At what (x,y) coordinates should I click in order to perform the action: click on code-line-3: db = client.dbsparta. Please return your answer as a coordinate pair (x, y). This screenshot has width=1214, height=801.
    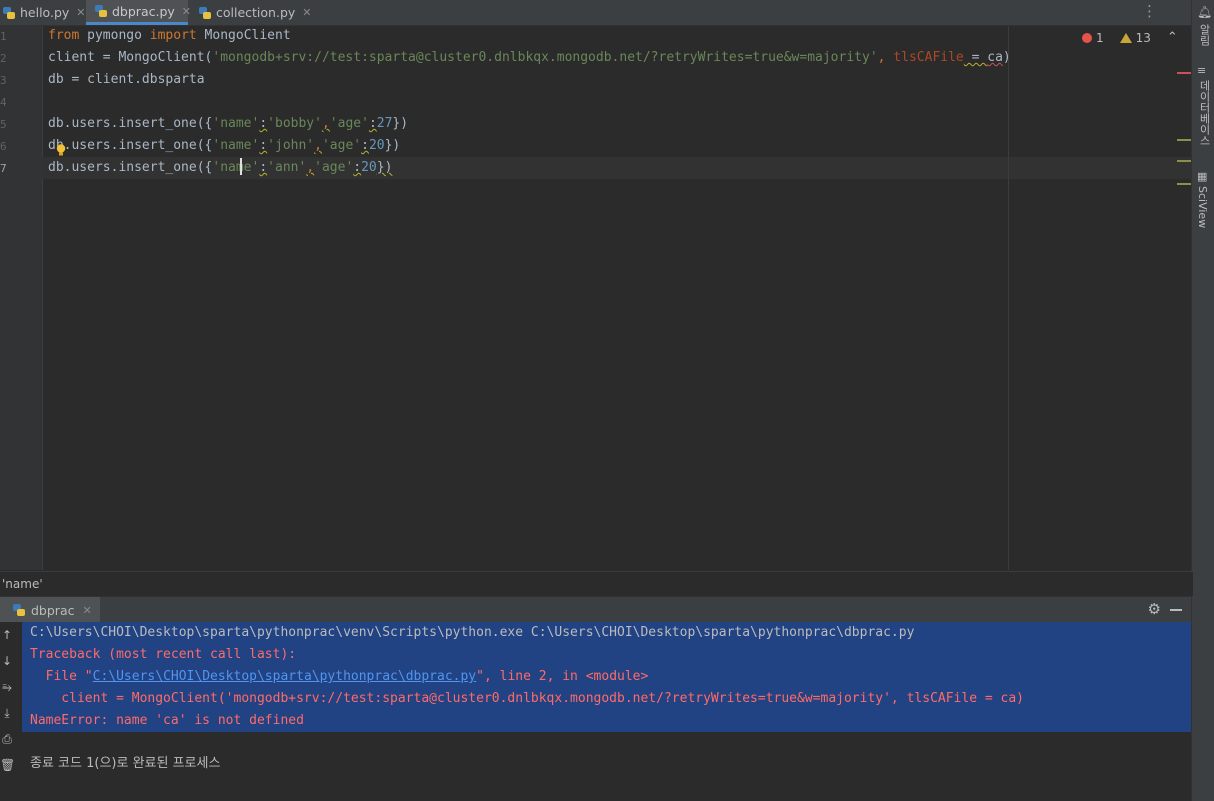
    Looking at the image, I should click on (126, 80).